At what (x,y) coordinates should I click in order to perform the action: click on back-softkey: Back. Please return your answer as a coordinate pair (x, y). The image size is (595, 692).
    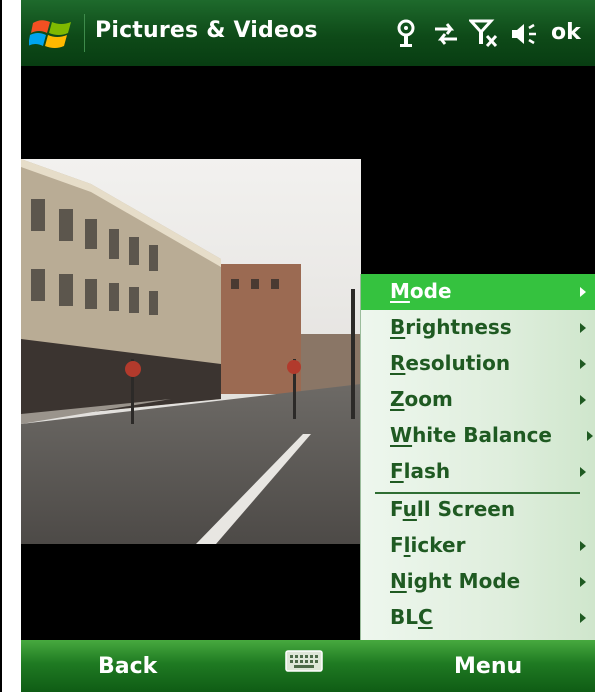
    Looking at the image, I should click on (127, 666).